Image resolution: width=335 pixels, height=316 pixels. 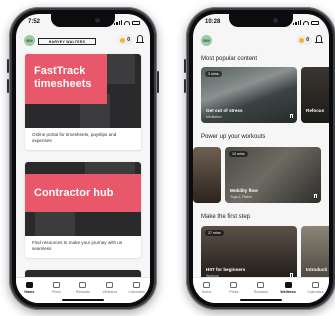 I want to click on status-time: 10:28, so click(x=213, y=22).